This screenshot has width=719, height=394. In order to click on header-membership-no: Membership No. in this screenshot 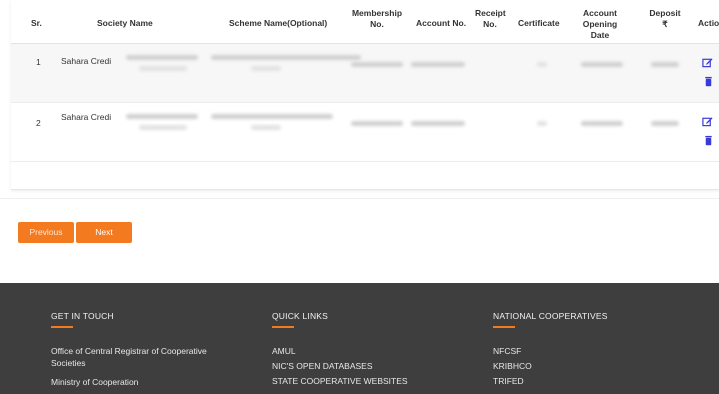, I will do `click(377, 19)`.